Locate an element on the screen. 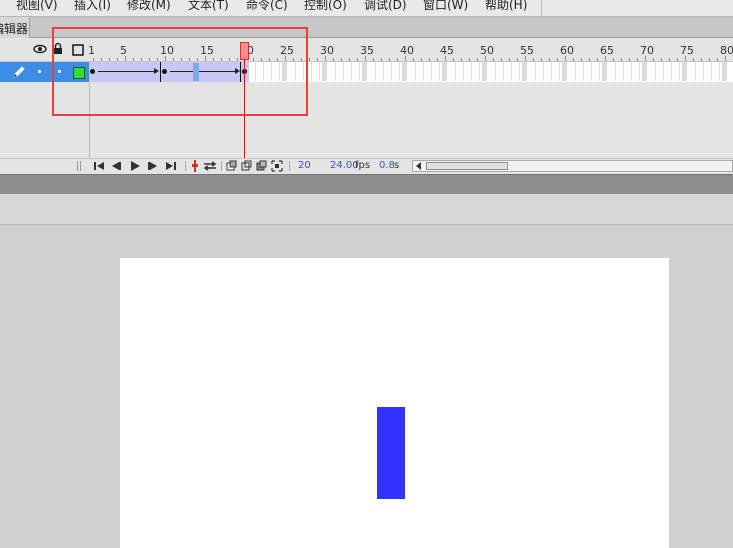 The width and height of the screenshot is (733, 548). menu-commands: 命令(C) is located at coordinates (267, 6).